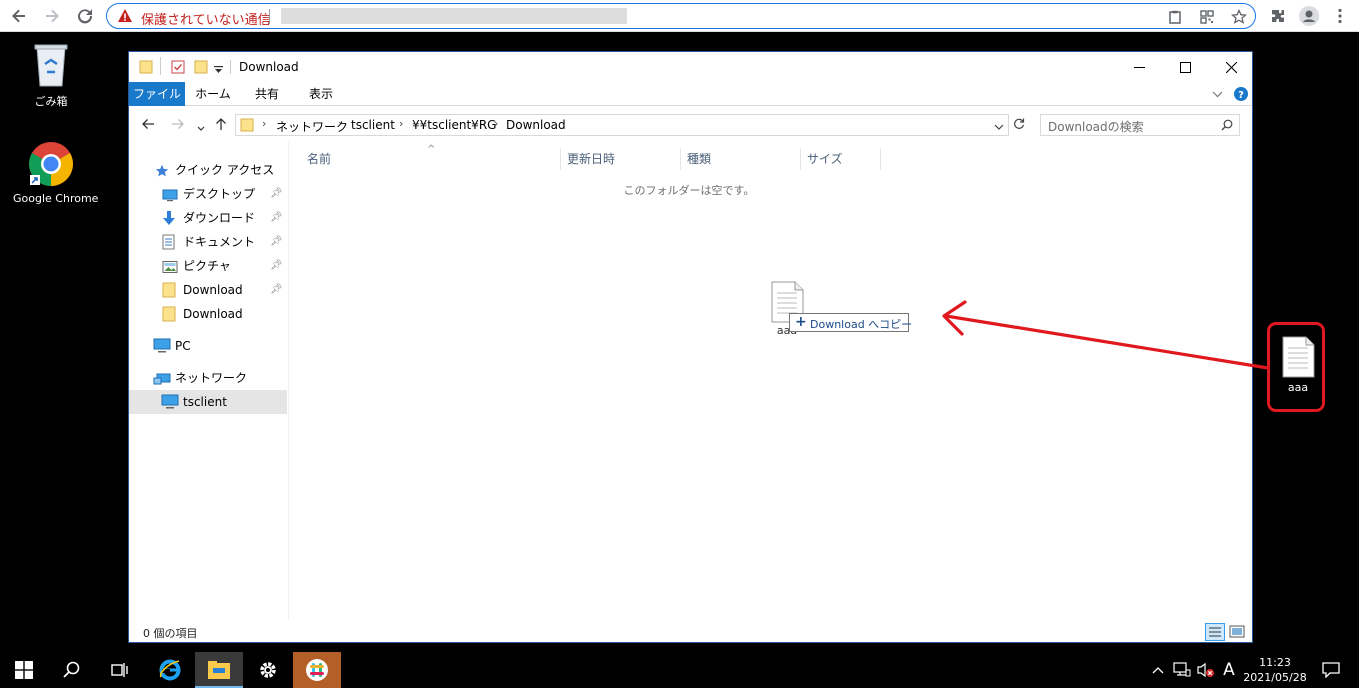  What do you see at coordinates (1206, 670) in the screenshot?
I see `volume-muted-icon` at bounding box center [1206, 670].